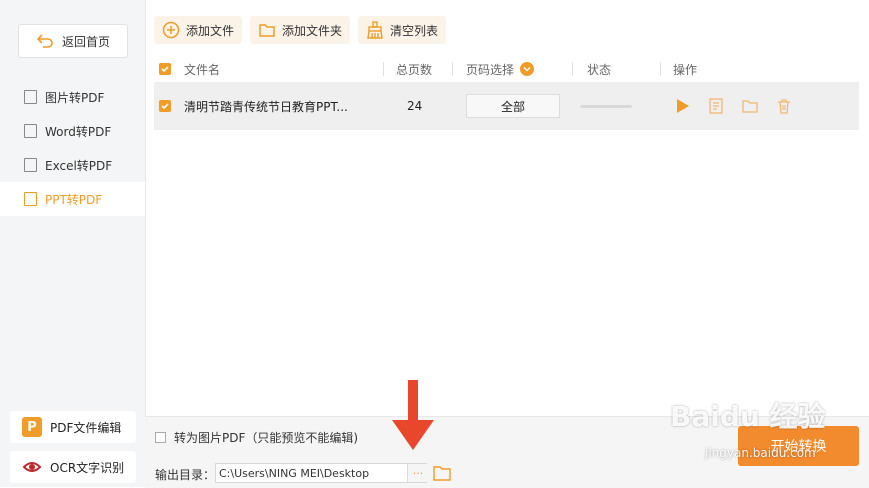 The width and height of the screenshot is (869, 488). I want to click on folder-open-icon, so click(750, 106).